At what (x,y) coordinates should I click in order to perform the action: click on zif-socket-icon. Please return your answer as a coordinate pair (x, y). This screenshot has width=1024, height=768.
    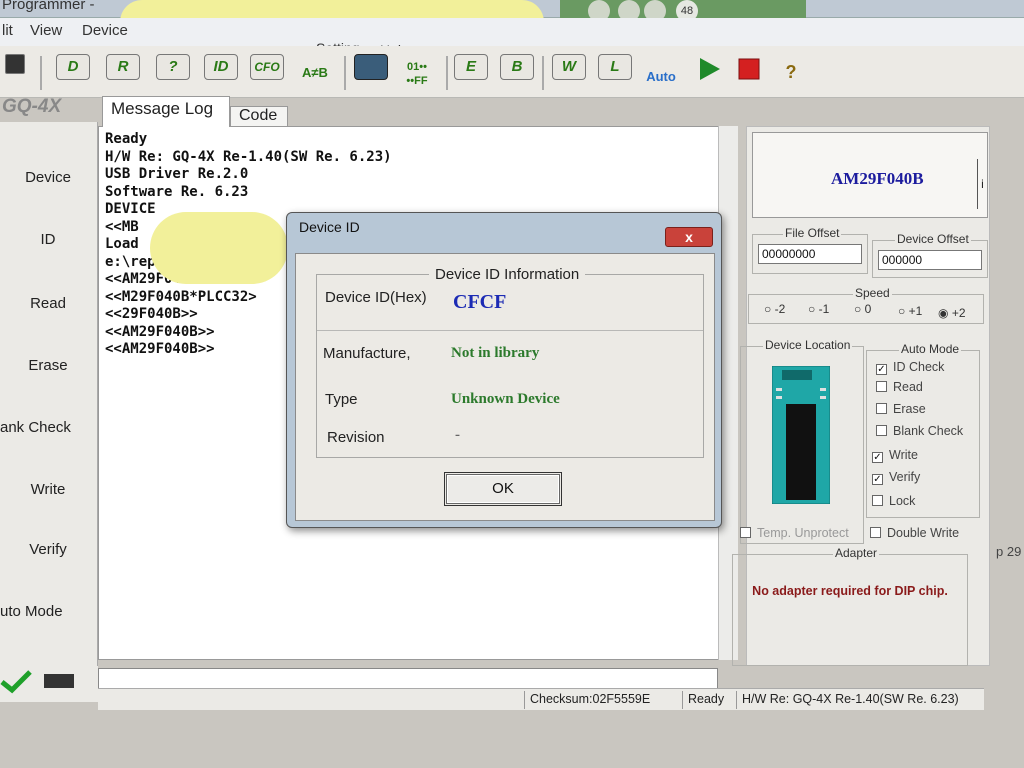
    Looking at the image, I should click on (801, 435).